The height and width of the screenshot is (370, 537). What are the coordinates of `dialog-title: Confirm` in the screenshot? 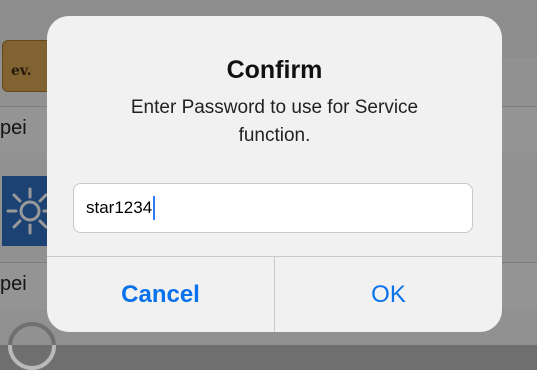 It's located at (274, 70).